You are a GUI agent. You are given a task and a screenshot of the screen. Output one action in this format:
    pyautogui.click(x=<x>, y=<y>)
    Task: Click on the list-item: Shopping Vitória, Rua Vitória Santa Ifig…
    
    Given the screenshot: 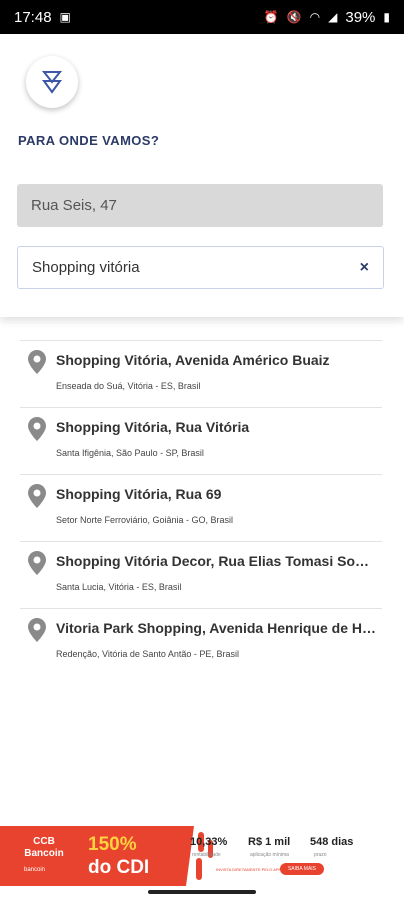 What is the action you would take?
    pyautogui.click(x=201, y=440)
    